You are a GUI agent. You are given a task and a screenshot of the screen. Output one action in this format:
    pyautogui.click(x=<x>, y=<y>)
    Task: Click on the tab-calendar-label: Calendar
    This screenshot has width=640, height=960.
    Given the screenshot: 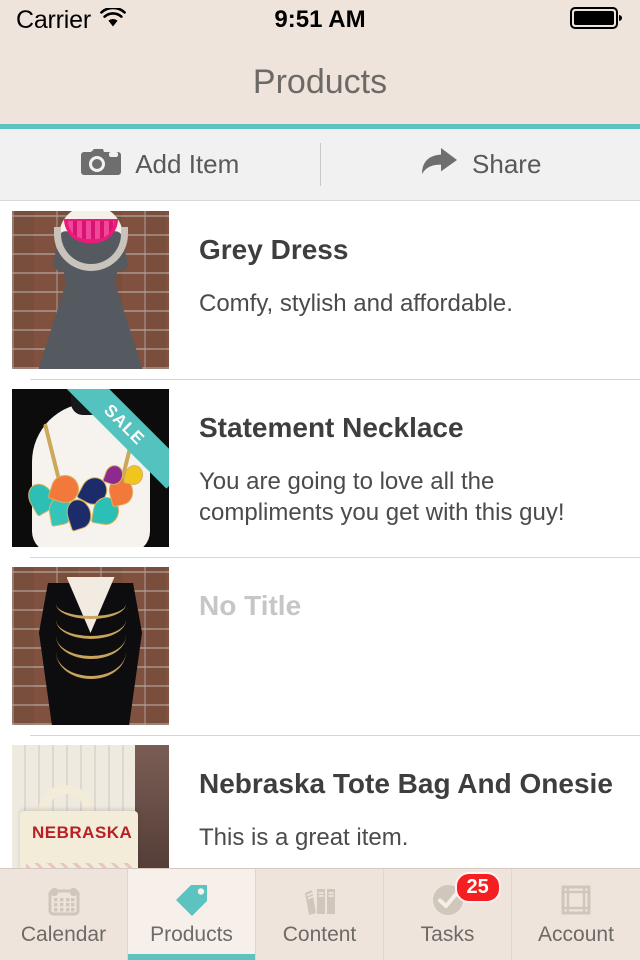 What is the action you would take?
    pyautogui.click(x=63, y=934)
    